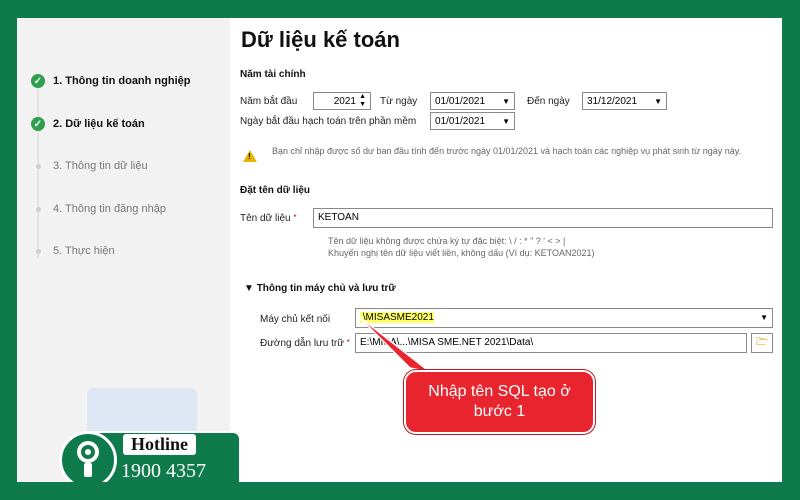 This screenshot has width=800, height=500. Describe the element at coordinates (88, 456) in the screenshot. I see `phone-icon` at that location.